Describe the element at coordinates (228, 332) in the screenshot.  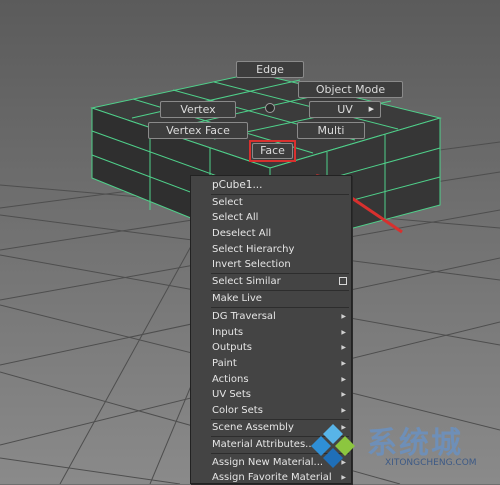
I see `inputs-label: Inputs` at that location.